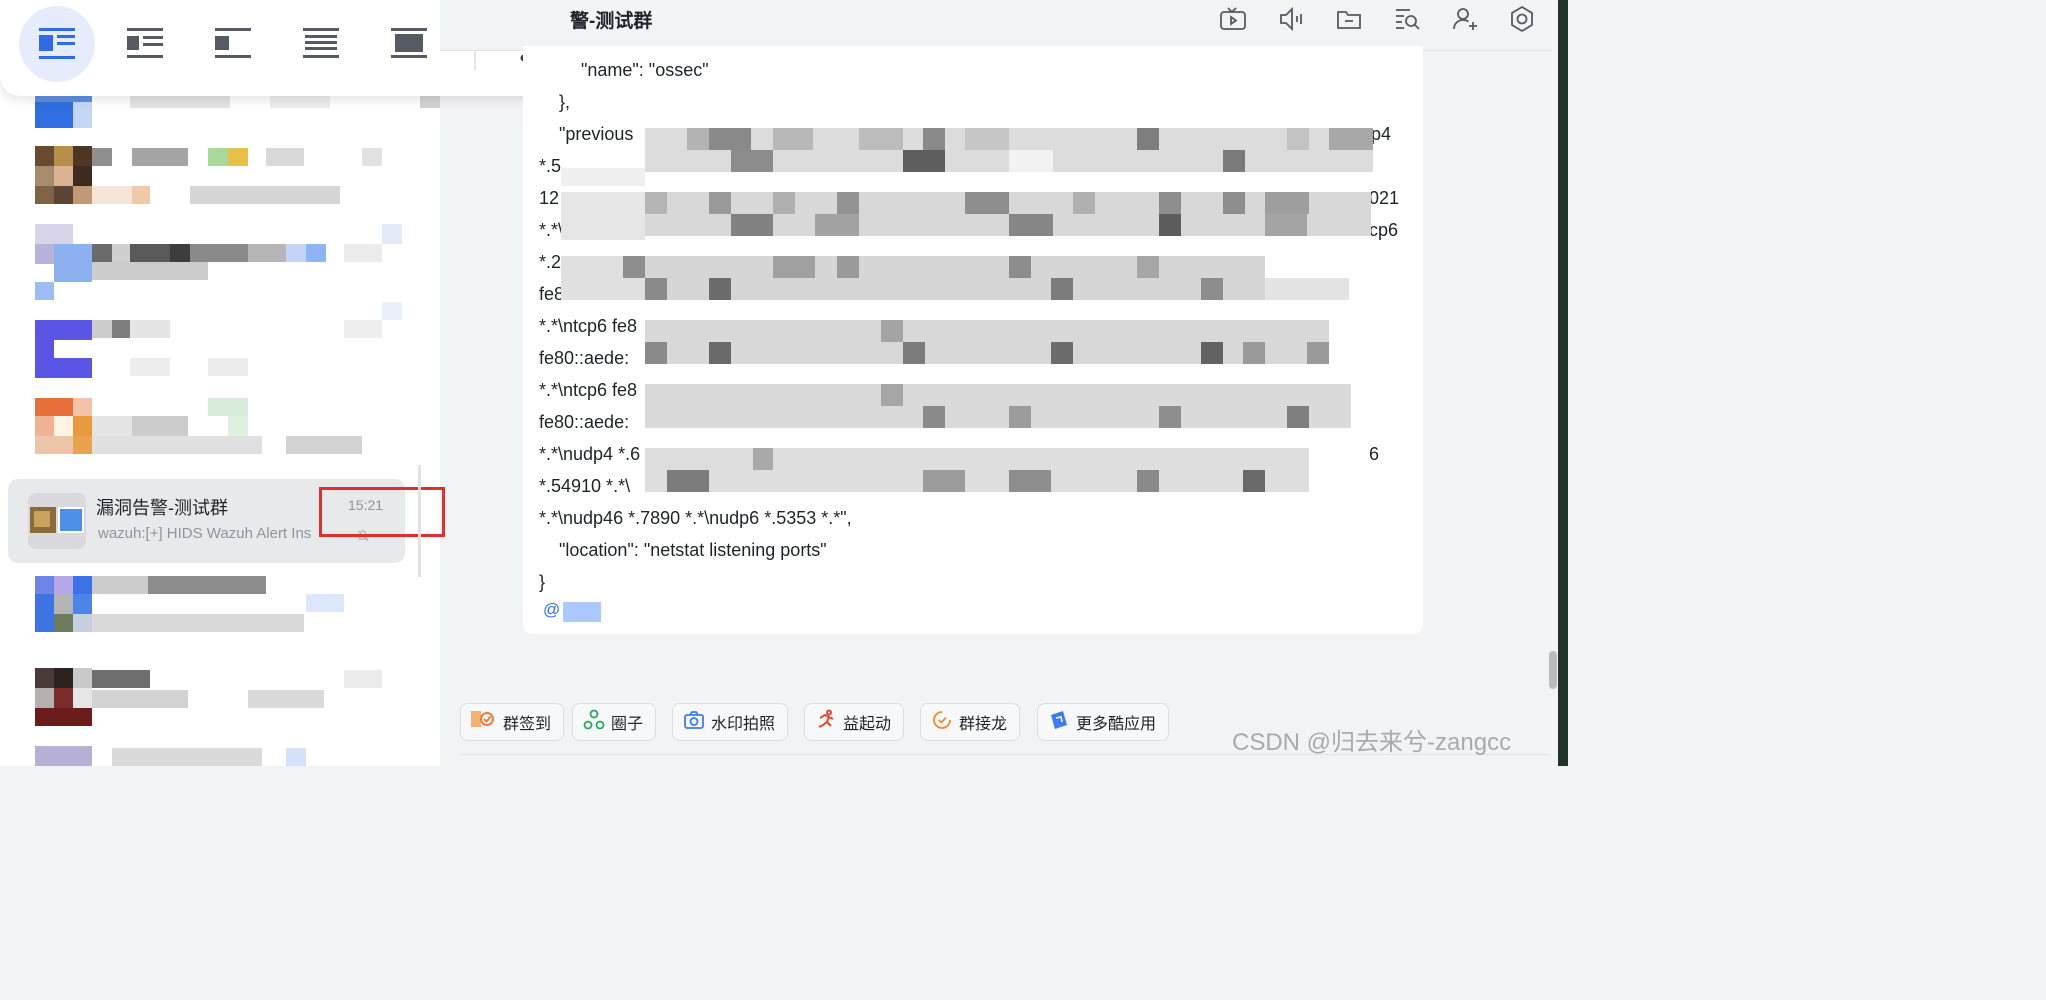 This screenshot has width=2046, height=1000. I want to click on layout-text-view-icon, so click(321, 44).